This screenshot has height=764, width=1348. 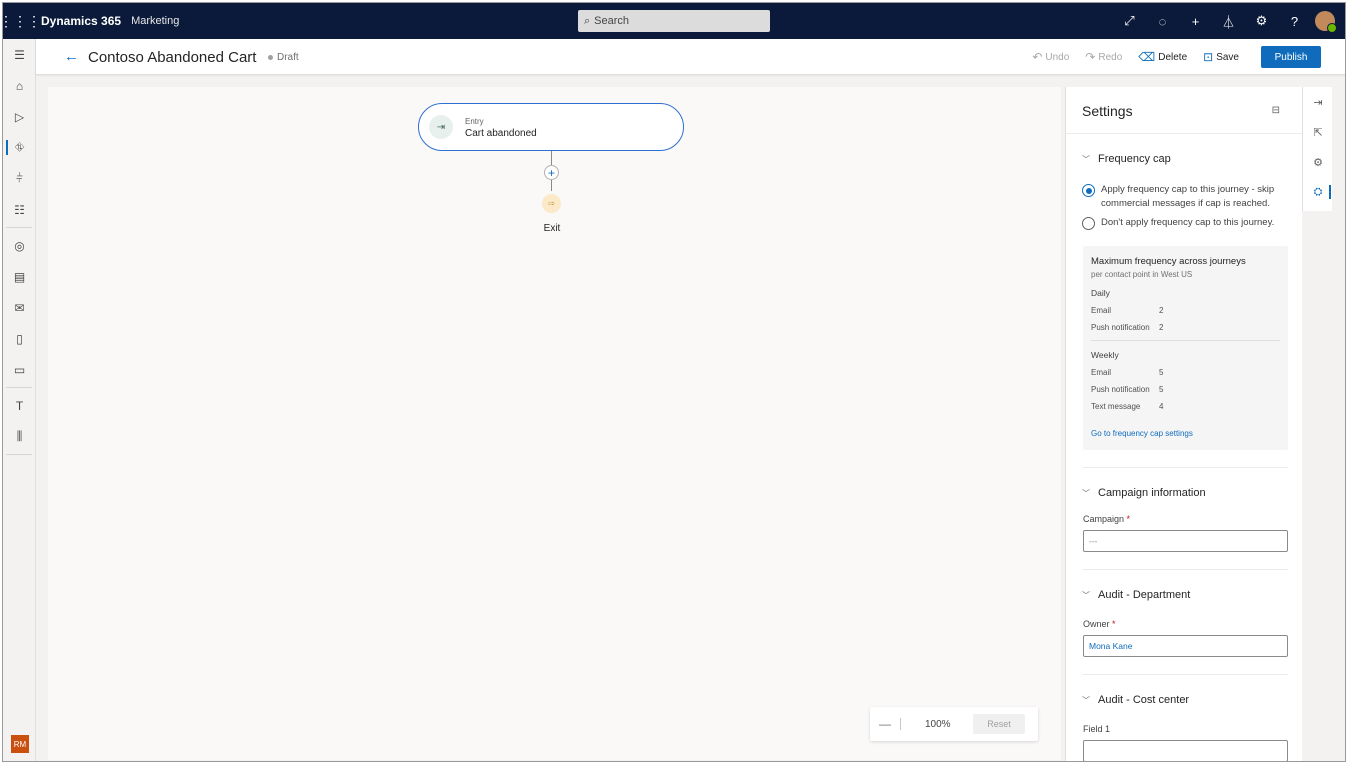 I want to click on save-icon: ⊡, so click(x=1208, y=57).